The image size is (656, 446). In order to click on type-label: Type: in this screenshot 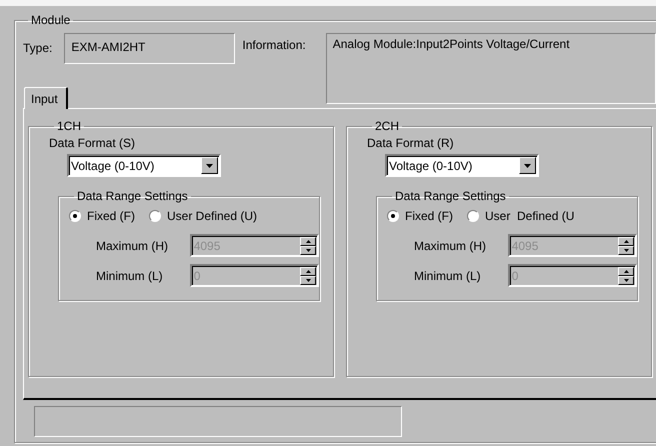, I will do `click(37, 48)`.